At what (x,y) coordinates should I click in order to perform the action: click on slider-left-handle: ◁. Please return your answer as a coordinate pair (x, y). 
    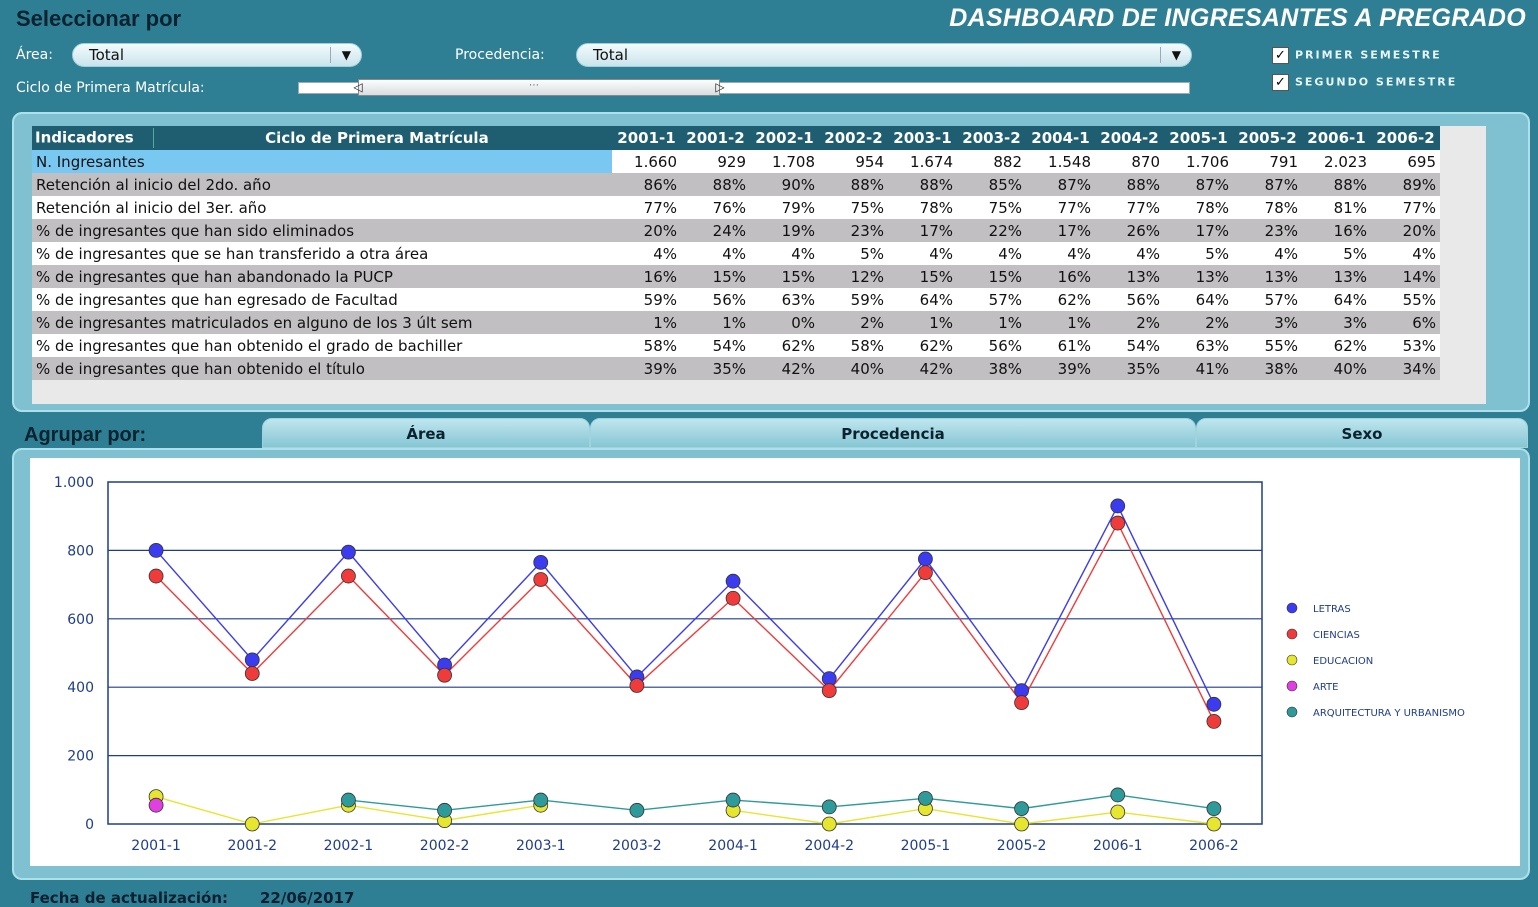
    Looking at the image, I should click on (358, 87).